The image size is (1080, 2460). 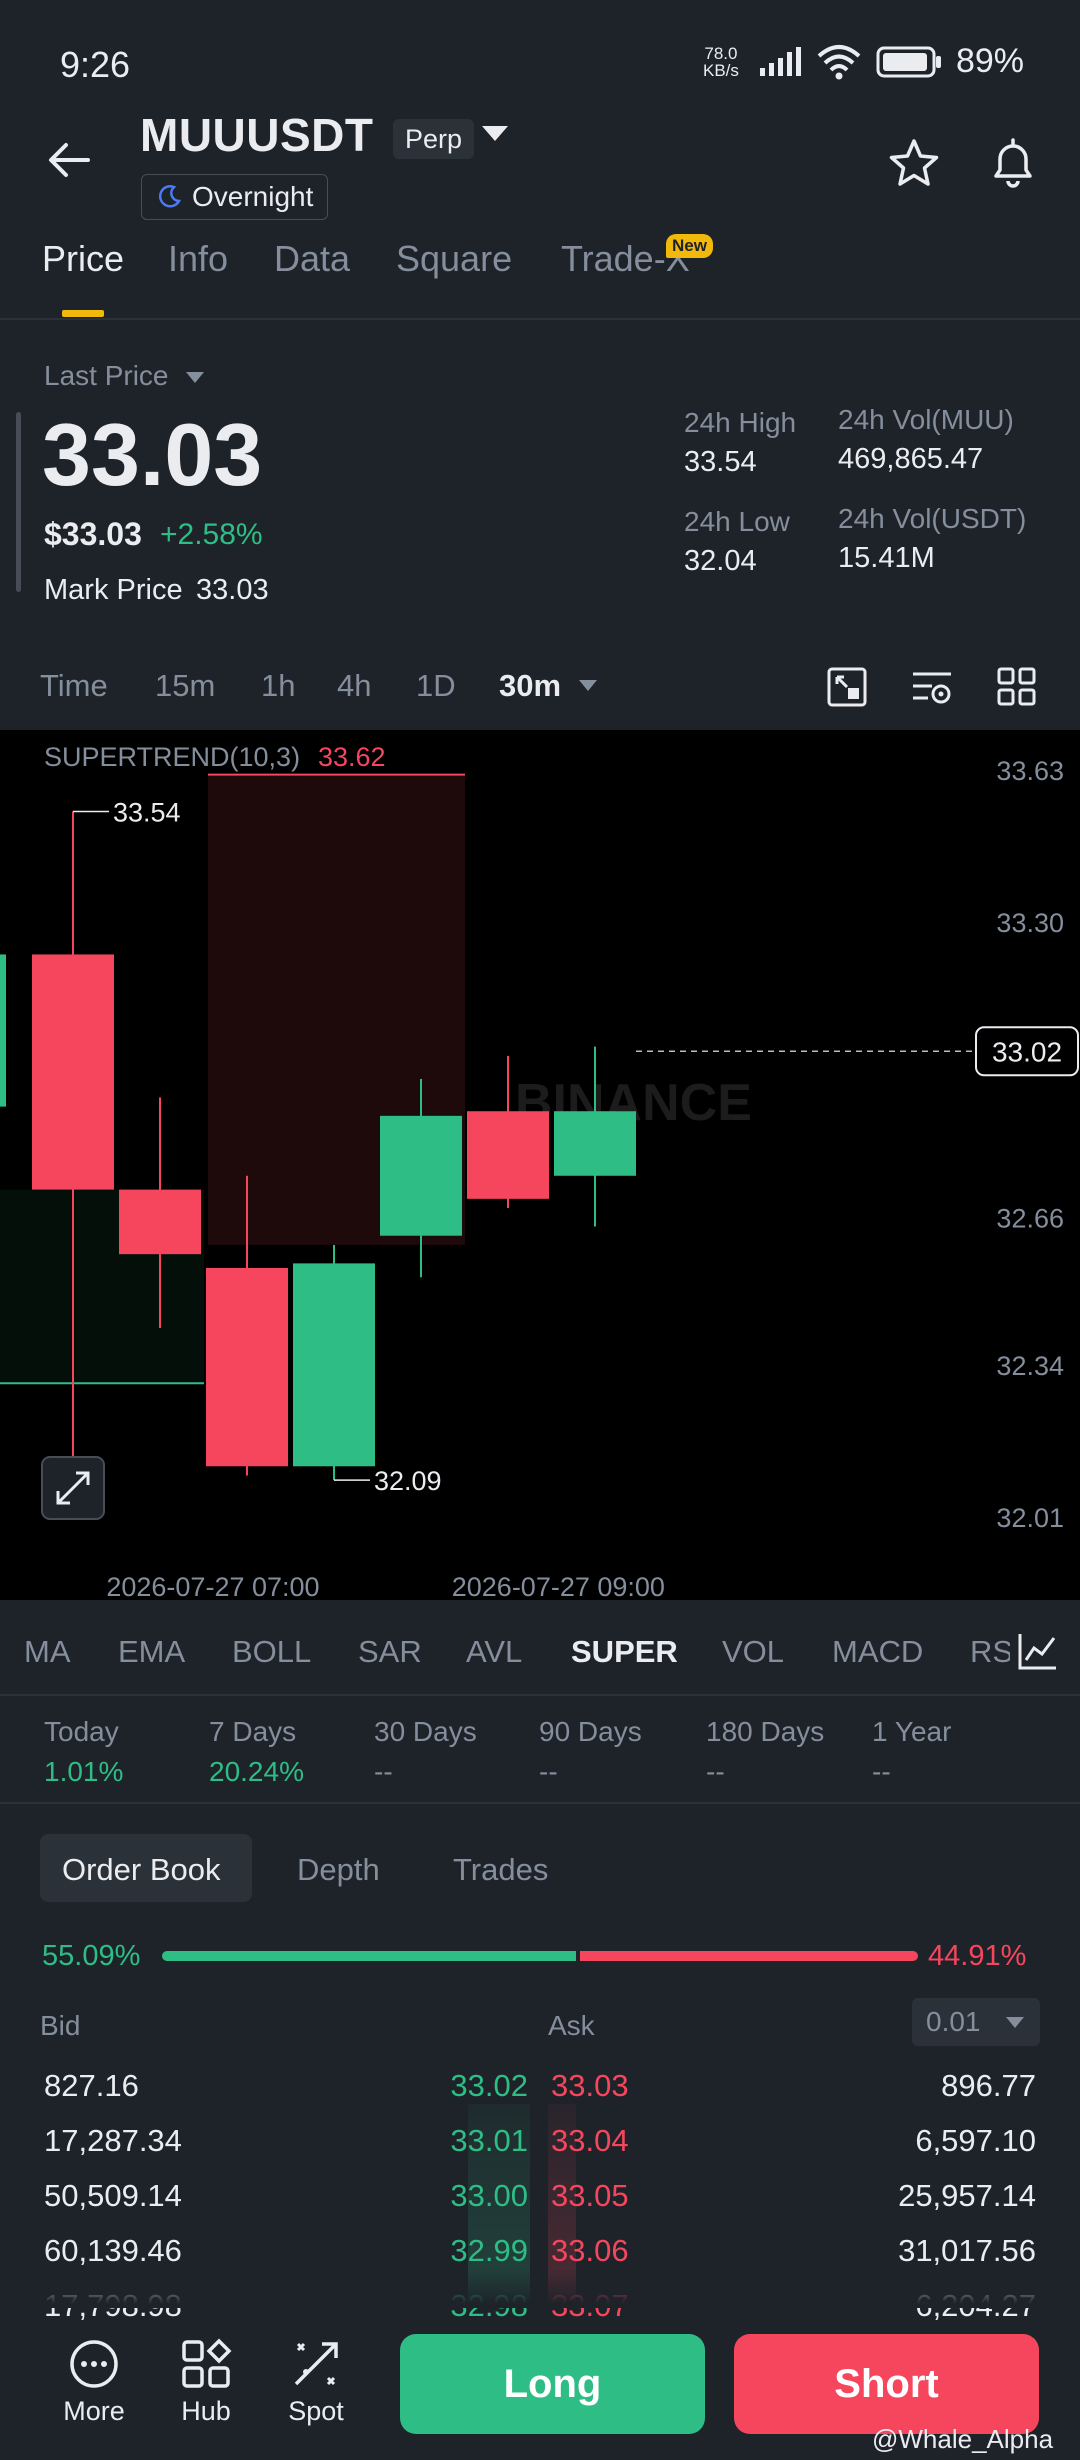 What do you see at coordinates (83, 313) in the screenshot?
I see `active-tab-indicator` at bounding box center [83, 313].